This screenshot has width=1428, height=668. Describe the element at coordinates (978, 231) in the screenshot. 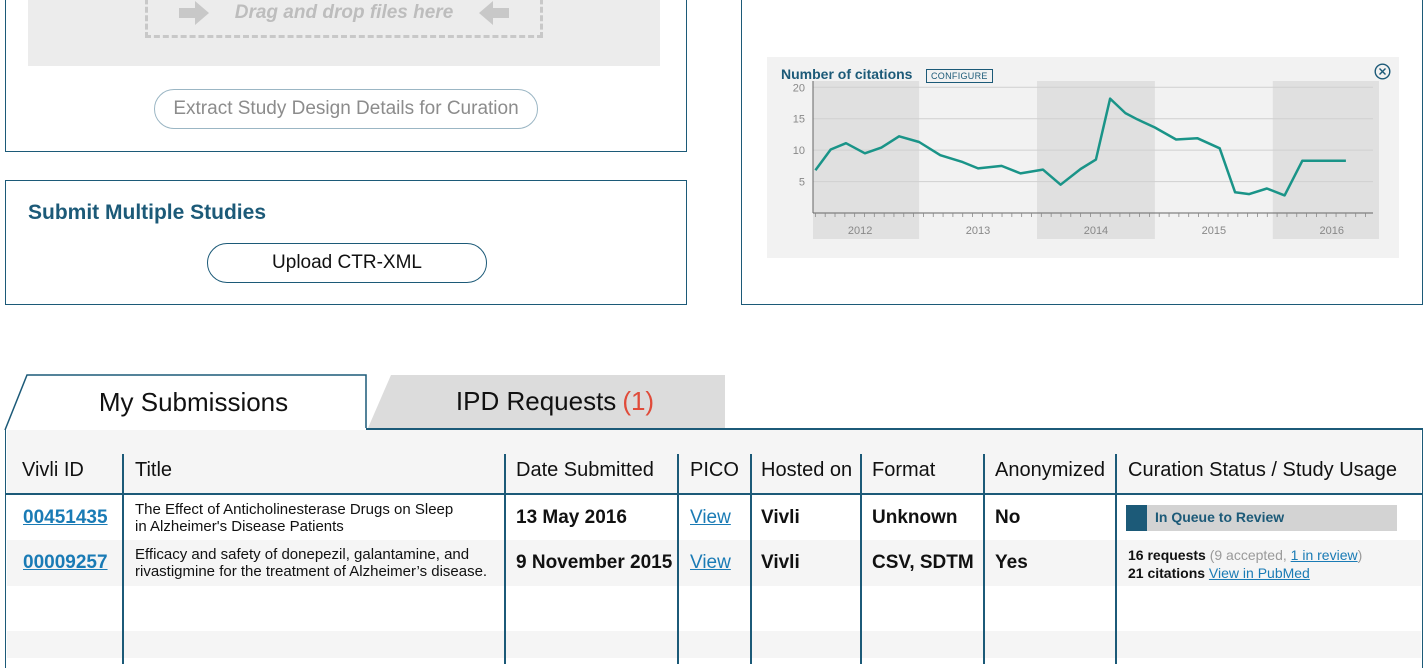

I see `x-tick-label: 2013` at that location.